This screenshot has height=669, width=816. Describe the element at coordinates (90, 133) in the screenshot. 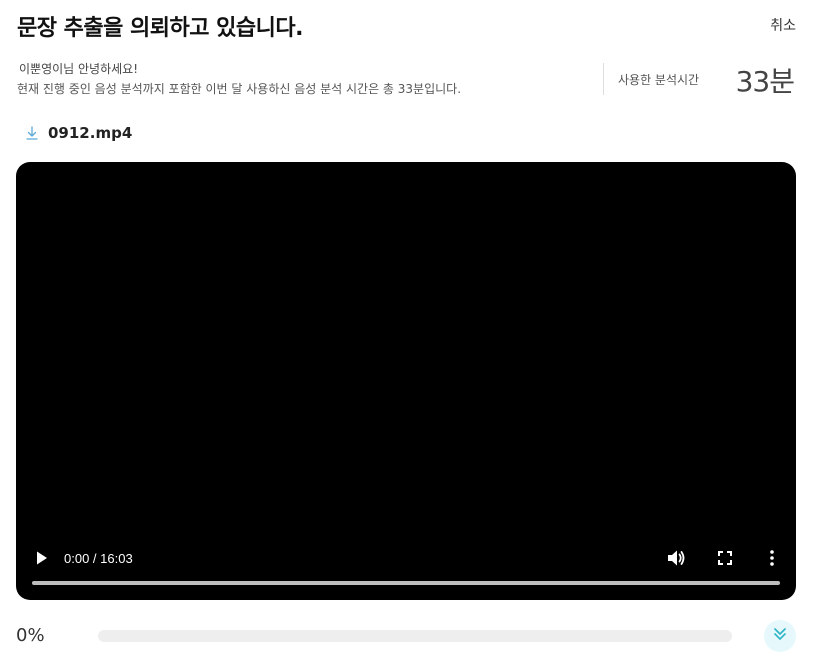

I see `file-name: 0912.mp4` at that location.